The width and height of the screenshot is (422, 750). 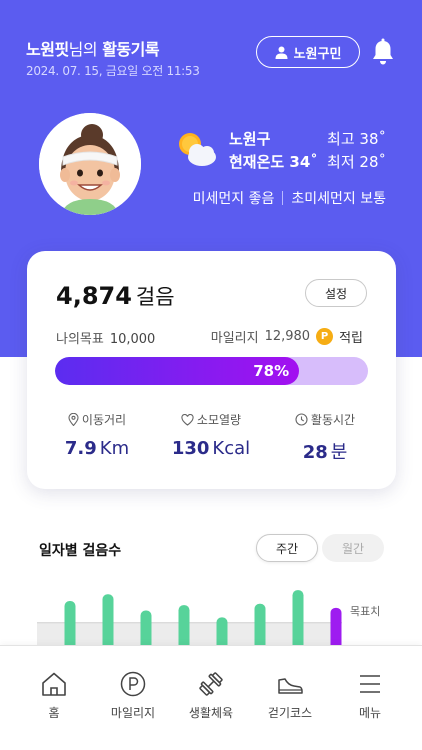 I want to click on goal-progress-bar: 78%, so click(x=211, y=371).